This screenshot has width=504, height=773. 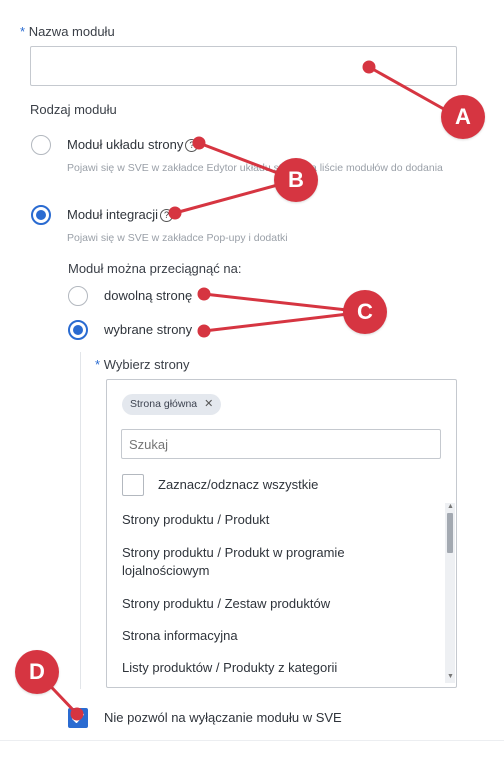 What do you see at coordinates (296, 180) in the screenshot?
I see `marker-b: B` at bounding box center [296, 180].